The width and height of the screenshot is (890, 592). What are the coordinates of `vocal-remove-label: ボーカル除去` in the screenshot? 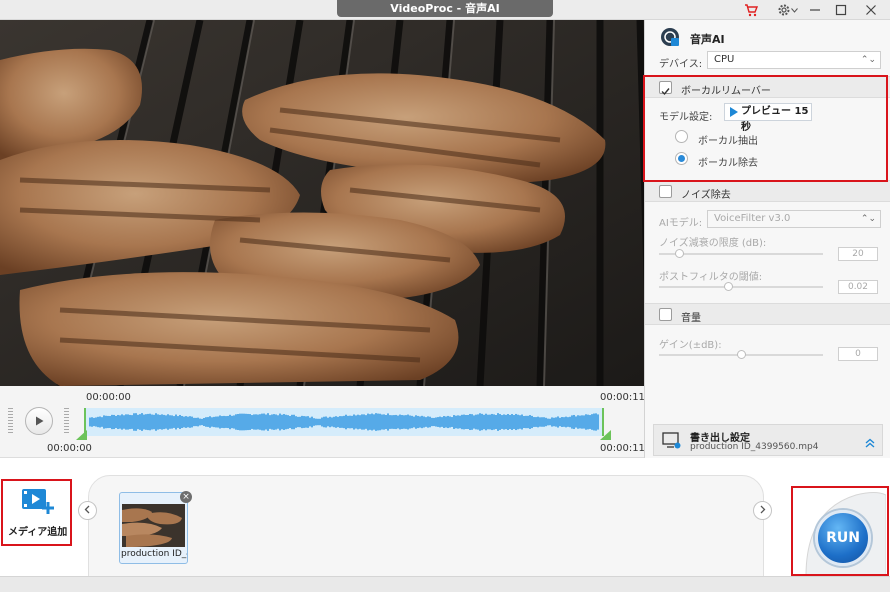 It's located at (728, 163).